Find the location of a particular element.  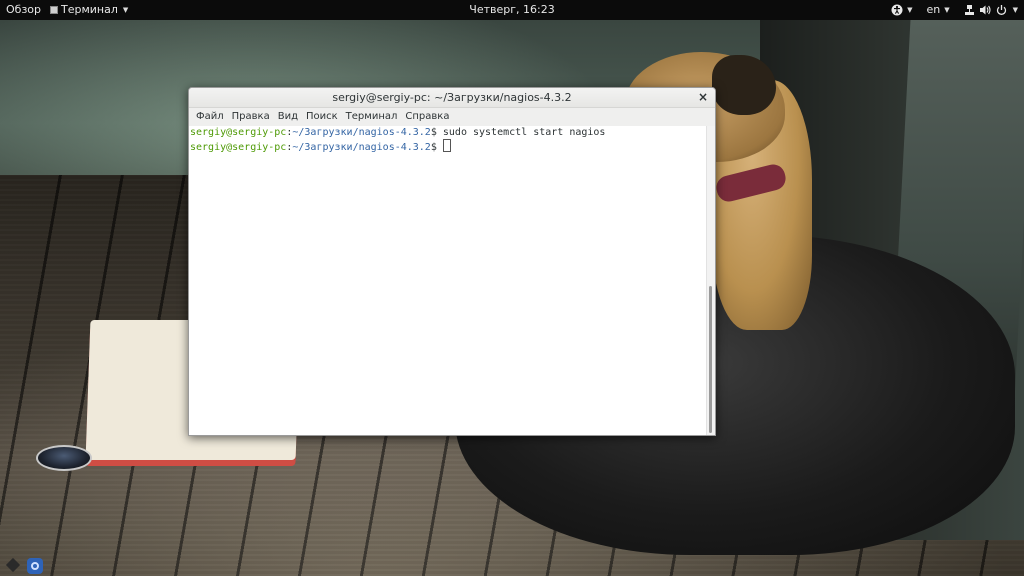

clock-container: Четверг, 16:23 is located at coordinates (512, 10).